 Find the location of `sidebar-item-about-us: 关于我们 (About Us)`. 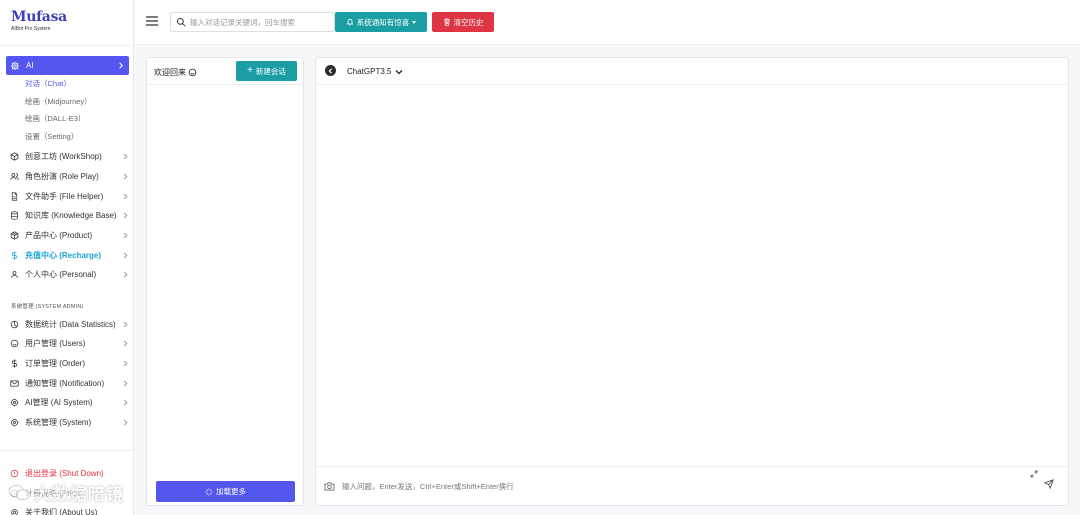

sidebar-item-about-us: 关于我们 (About Us) is located at coordinates (69, 510).